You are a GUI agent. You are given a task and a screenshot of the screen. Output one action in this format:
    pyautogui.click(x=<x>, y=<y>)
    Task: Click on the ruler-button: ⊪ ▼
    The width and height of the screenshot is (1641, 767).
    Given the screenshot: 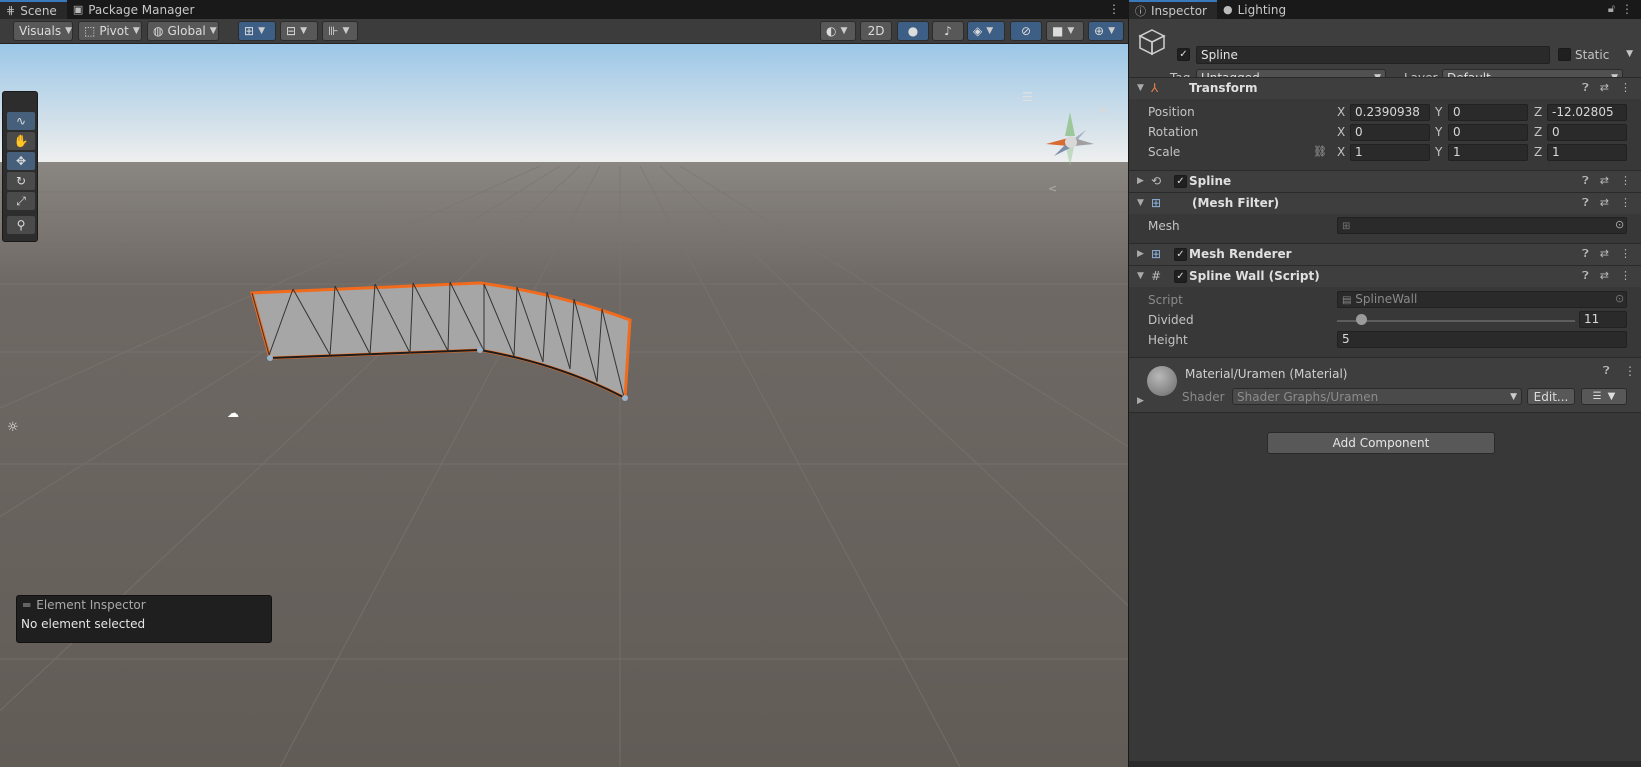 What is the action you would take?
    pyautogui.click(x=340, y=31)
    